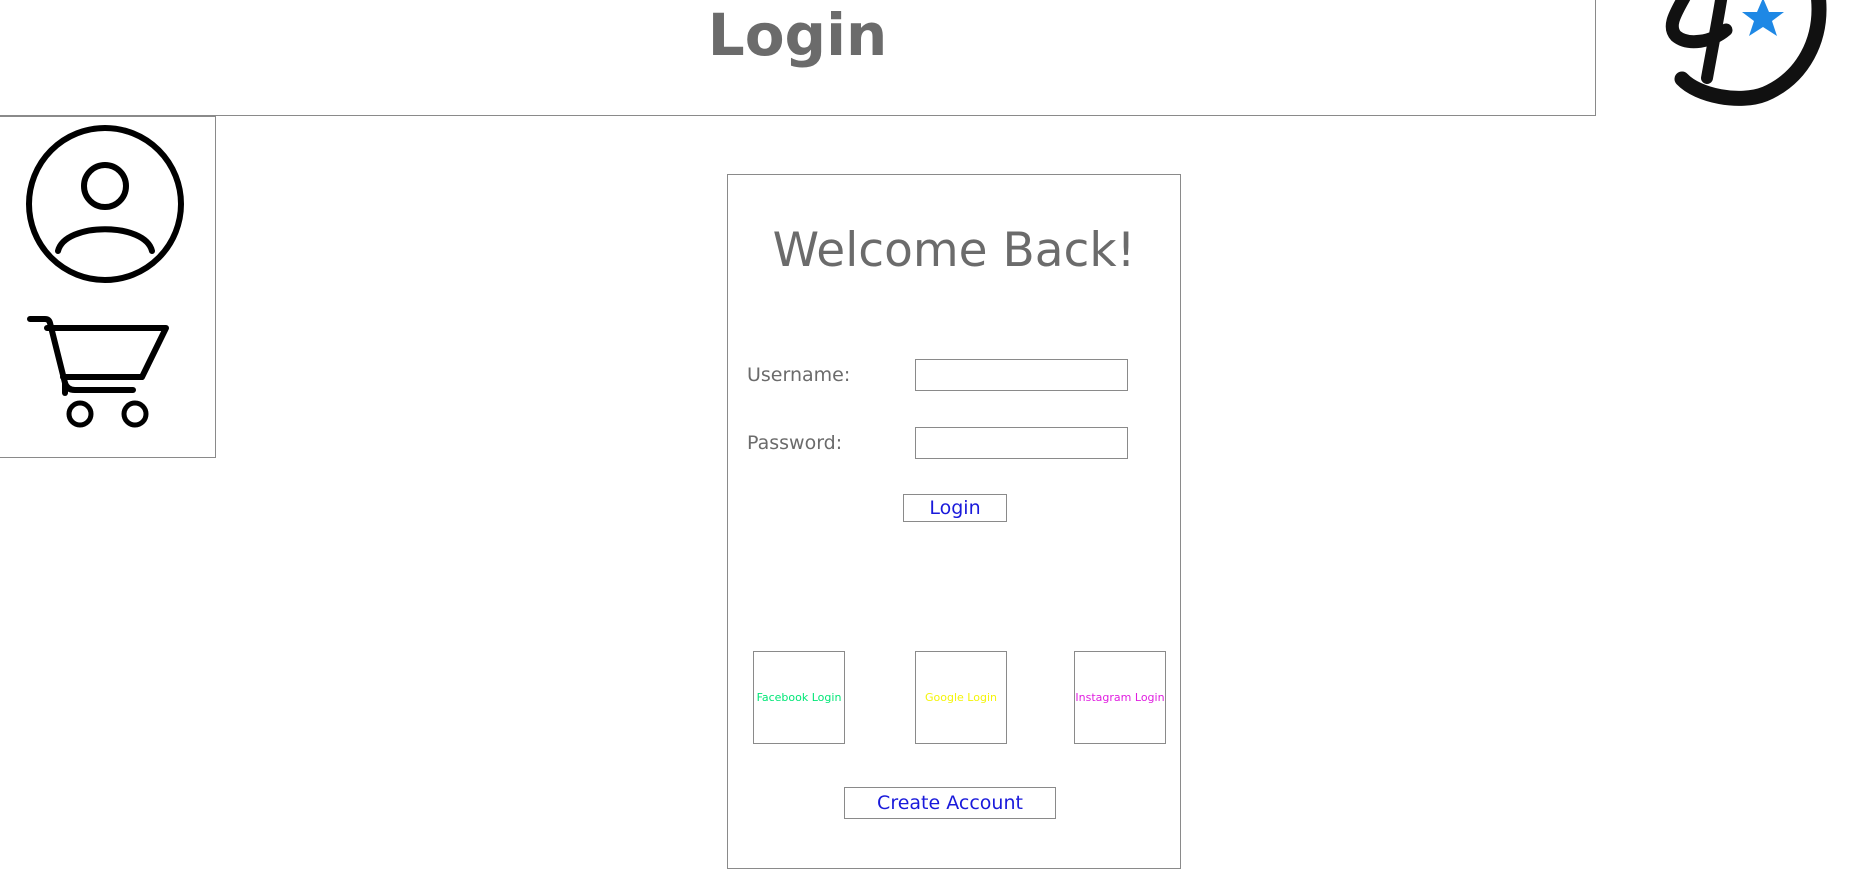  What do you see at coordinates (108, 287) in the screenshot?
I see `sidebar` at bounding box center [108, 287].